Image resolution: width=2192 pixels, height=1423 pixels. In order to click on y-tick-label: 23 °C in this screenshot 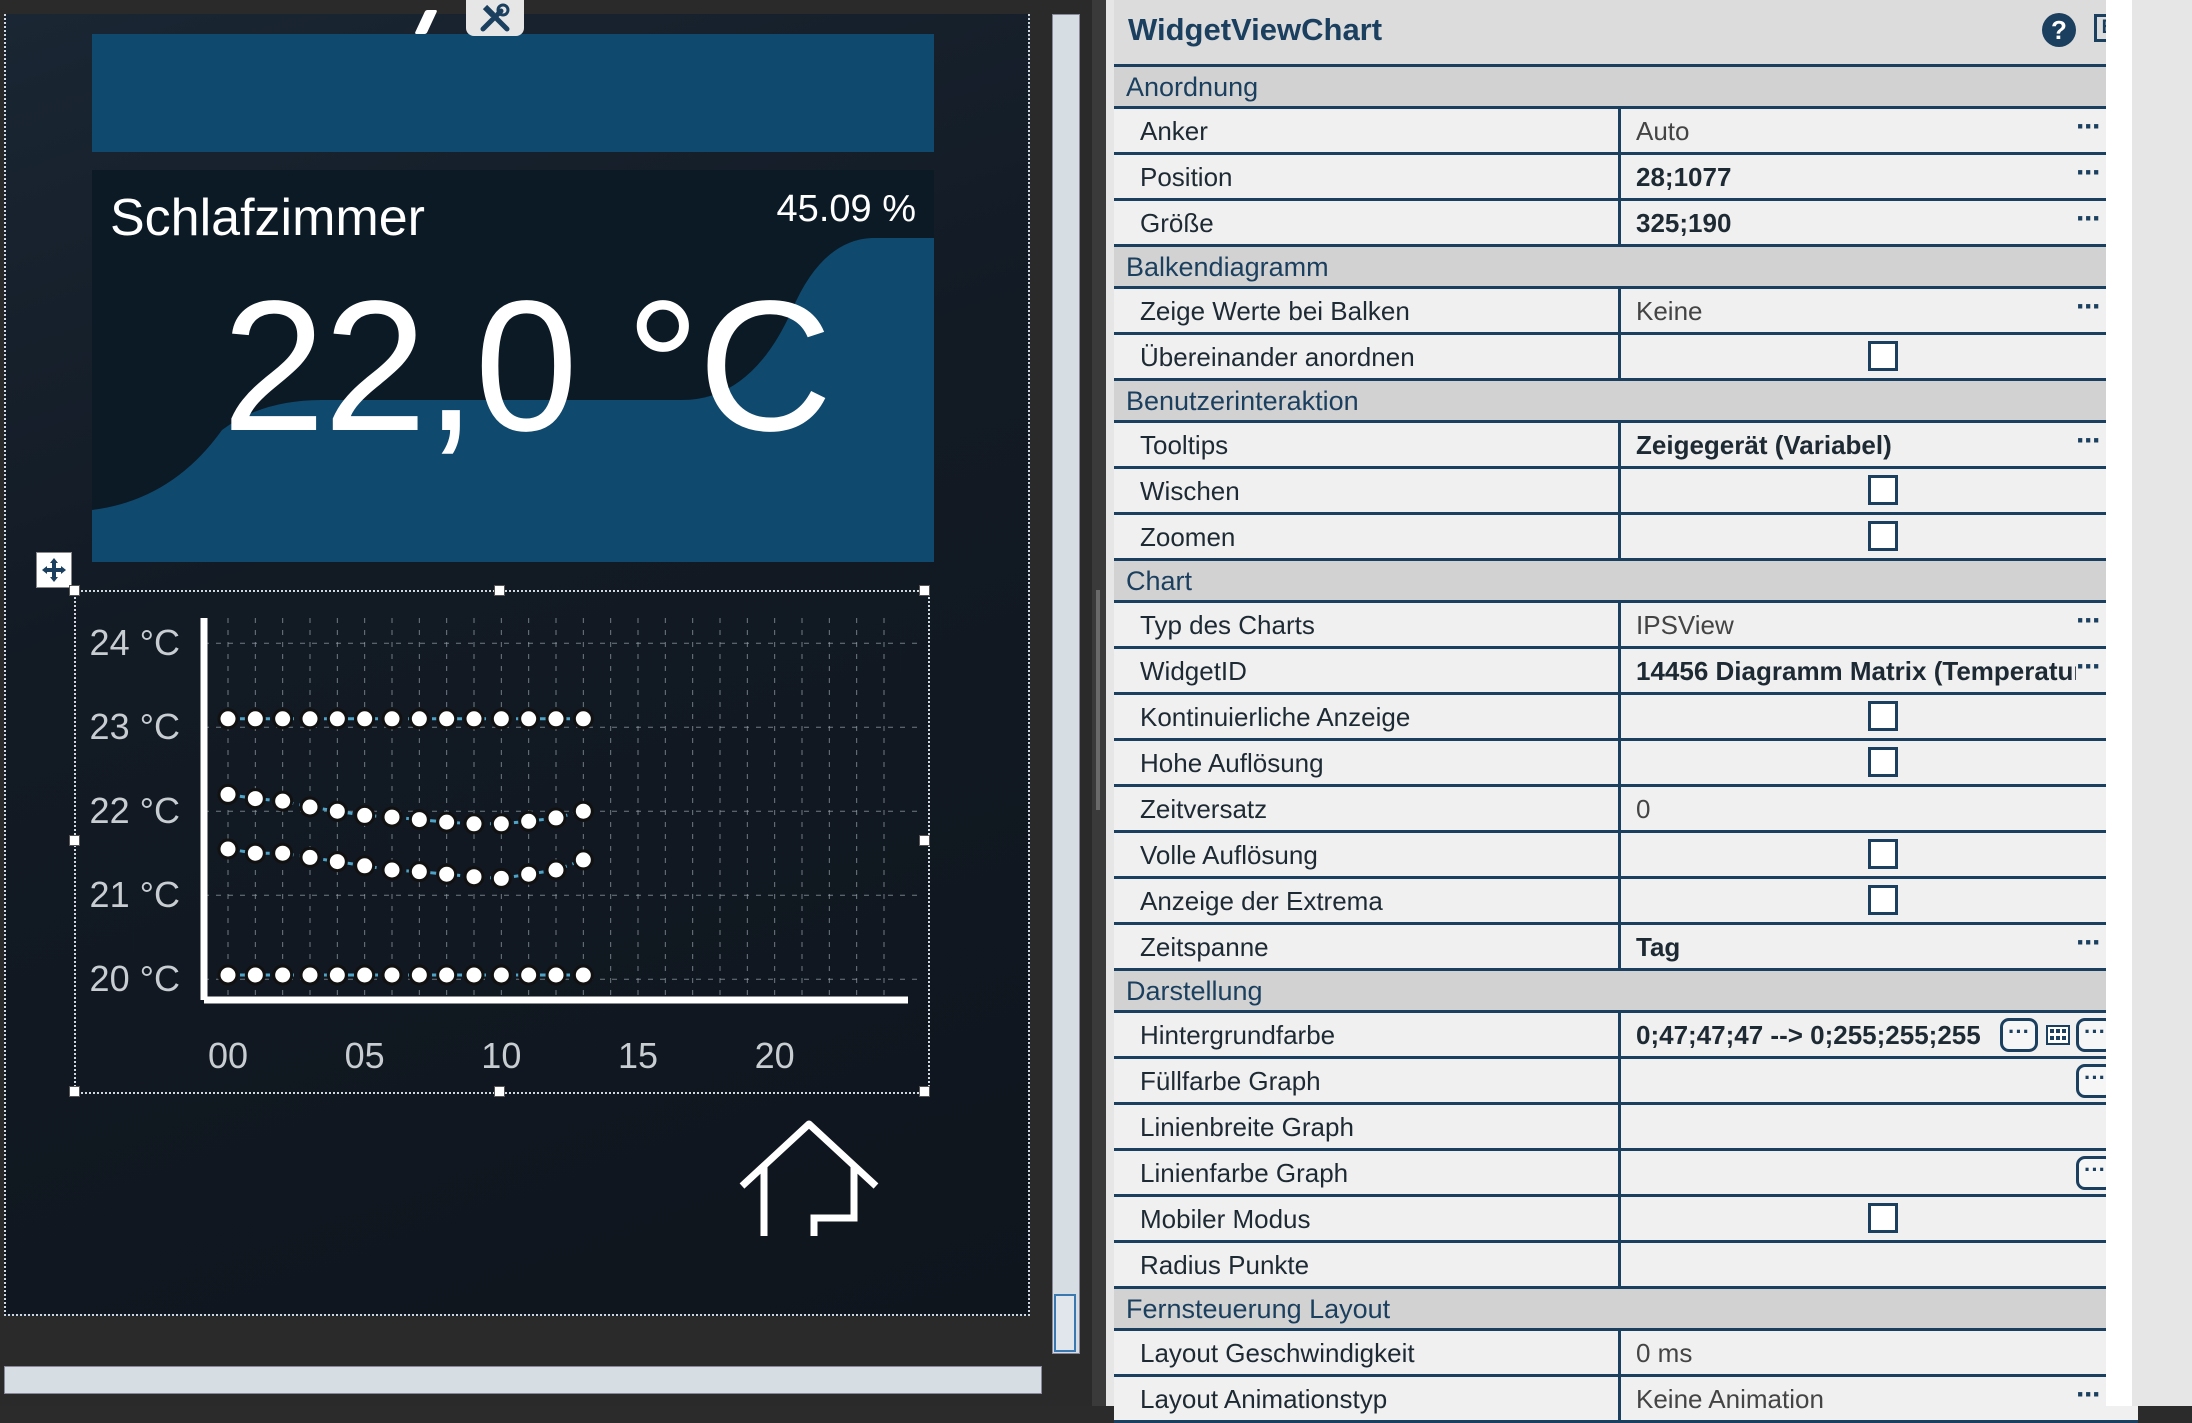, I will do `click(135, 726)`.